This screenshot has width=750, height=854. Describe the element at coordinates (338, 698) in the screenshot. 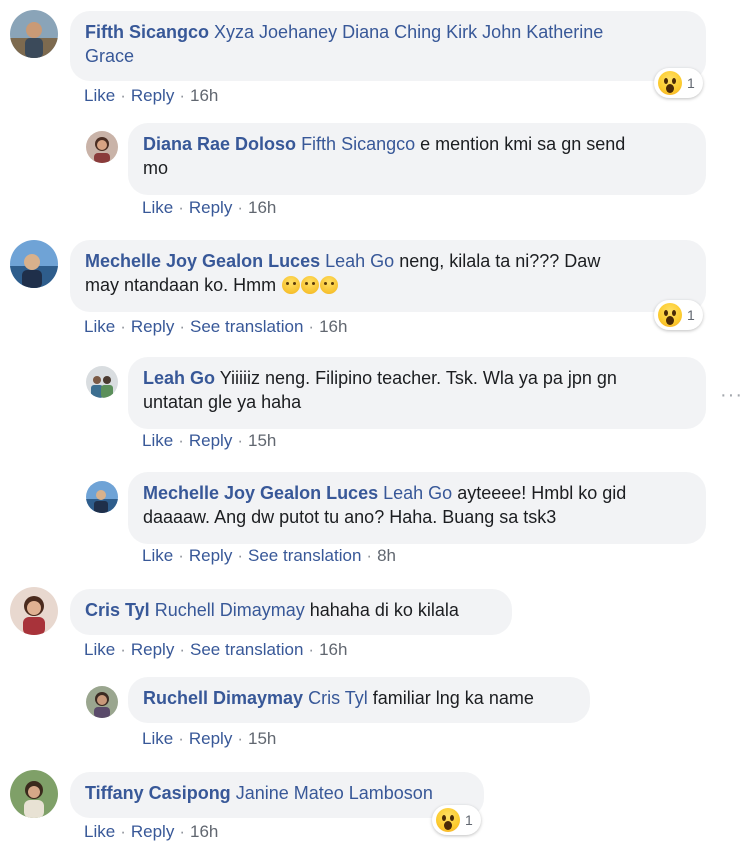

I see `mention-link: Cris Tyl` at that location.